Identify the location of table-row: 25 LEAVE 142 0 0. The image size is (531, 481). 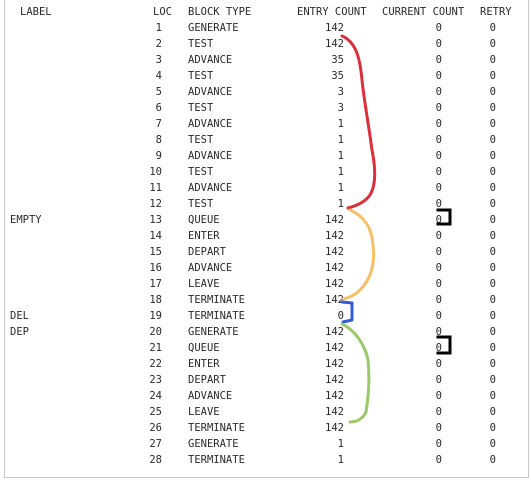
(265, 412).